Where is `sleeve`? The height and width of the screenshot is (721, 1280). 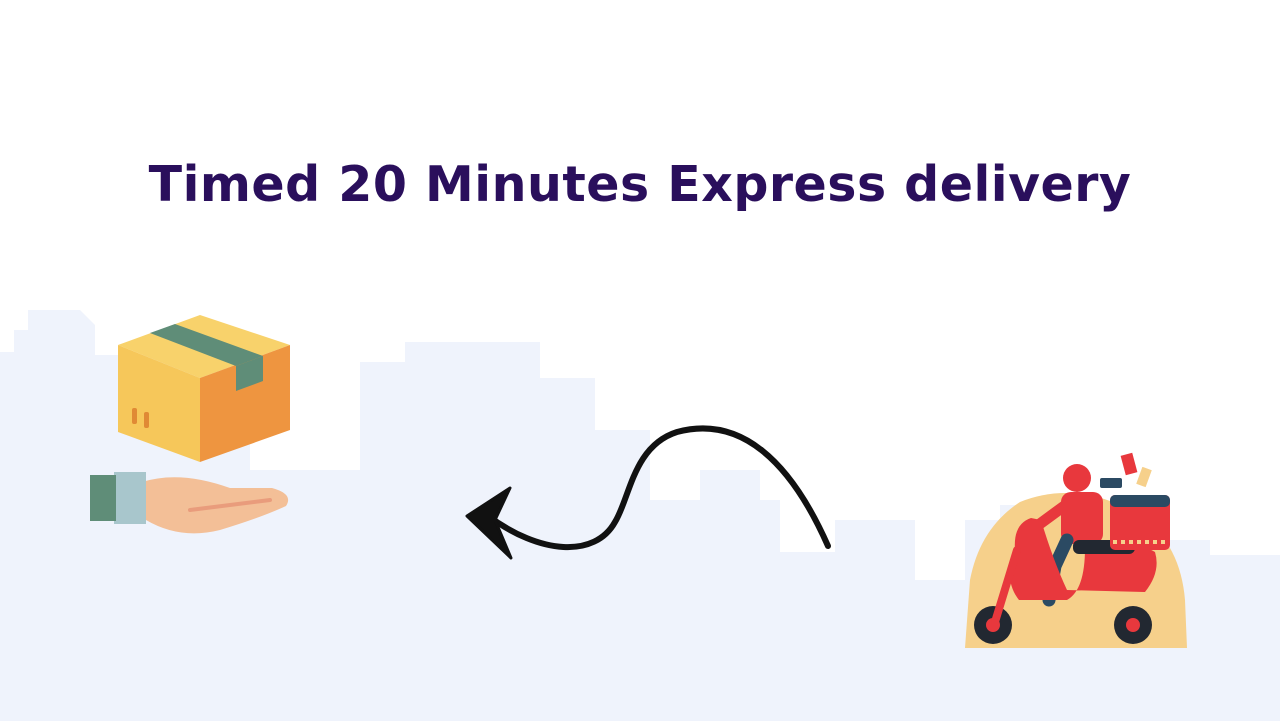 sleeve is located at coordinates (103, 498).